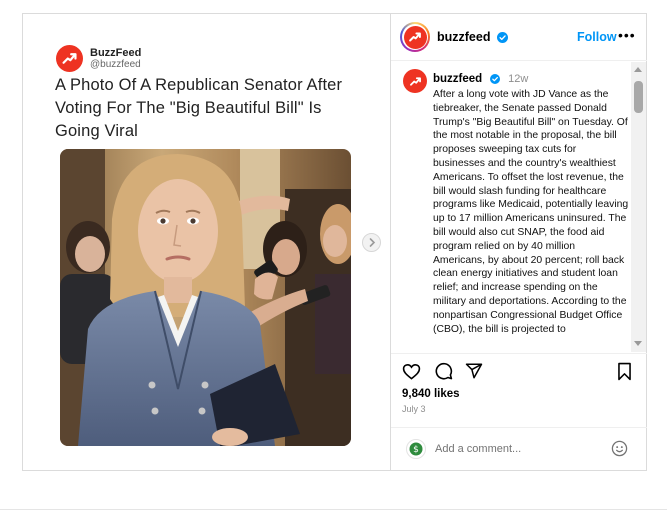 The height and width of the screenshot is (516, 667). Describe the element at coordinates (638, 69) in the screenshot. I see `scroll-up-arrow-icon` at that location.